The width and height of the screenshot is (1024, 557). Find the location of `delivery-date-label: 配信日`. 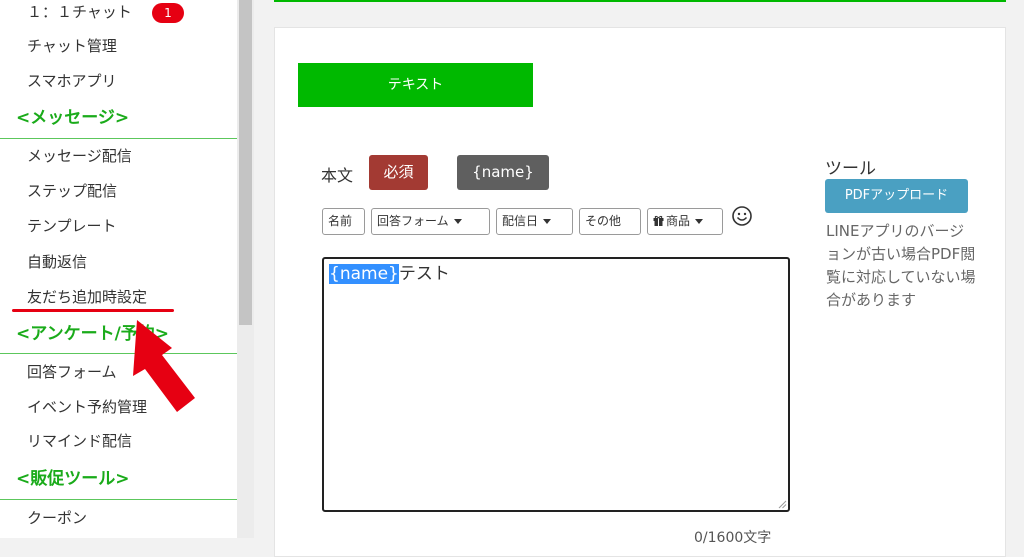

delivery-date-label: 配信日 is located at coordinates (520, 221).